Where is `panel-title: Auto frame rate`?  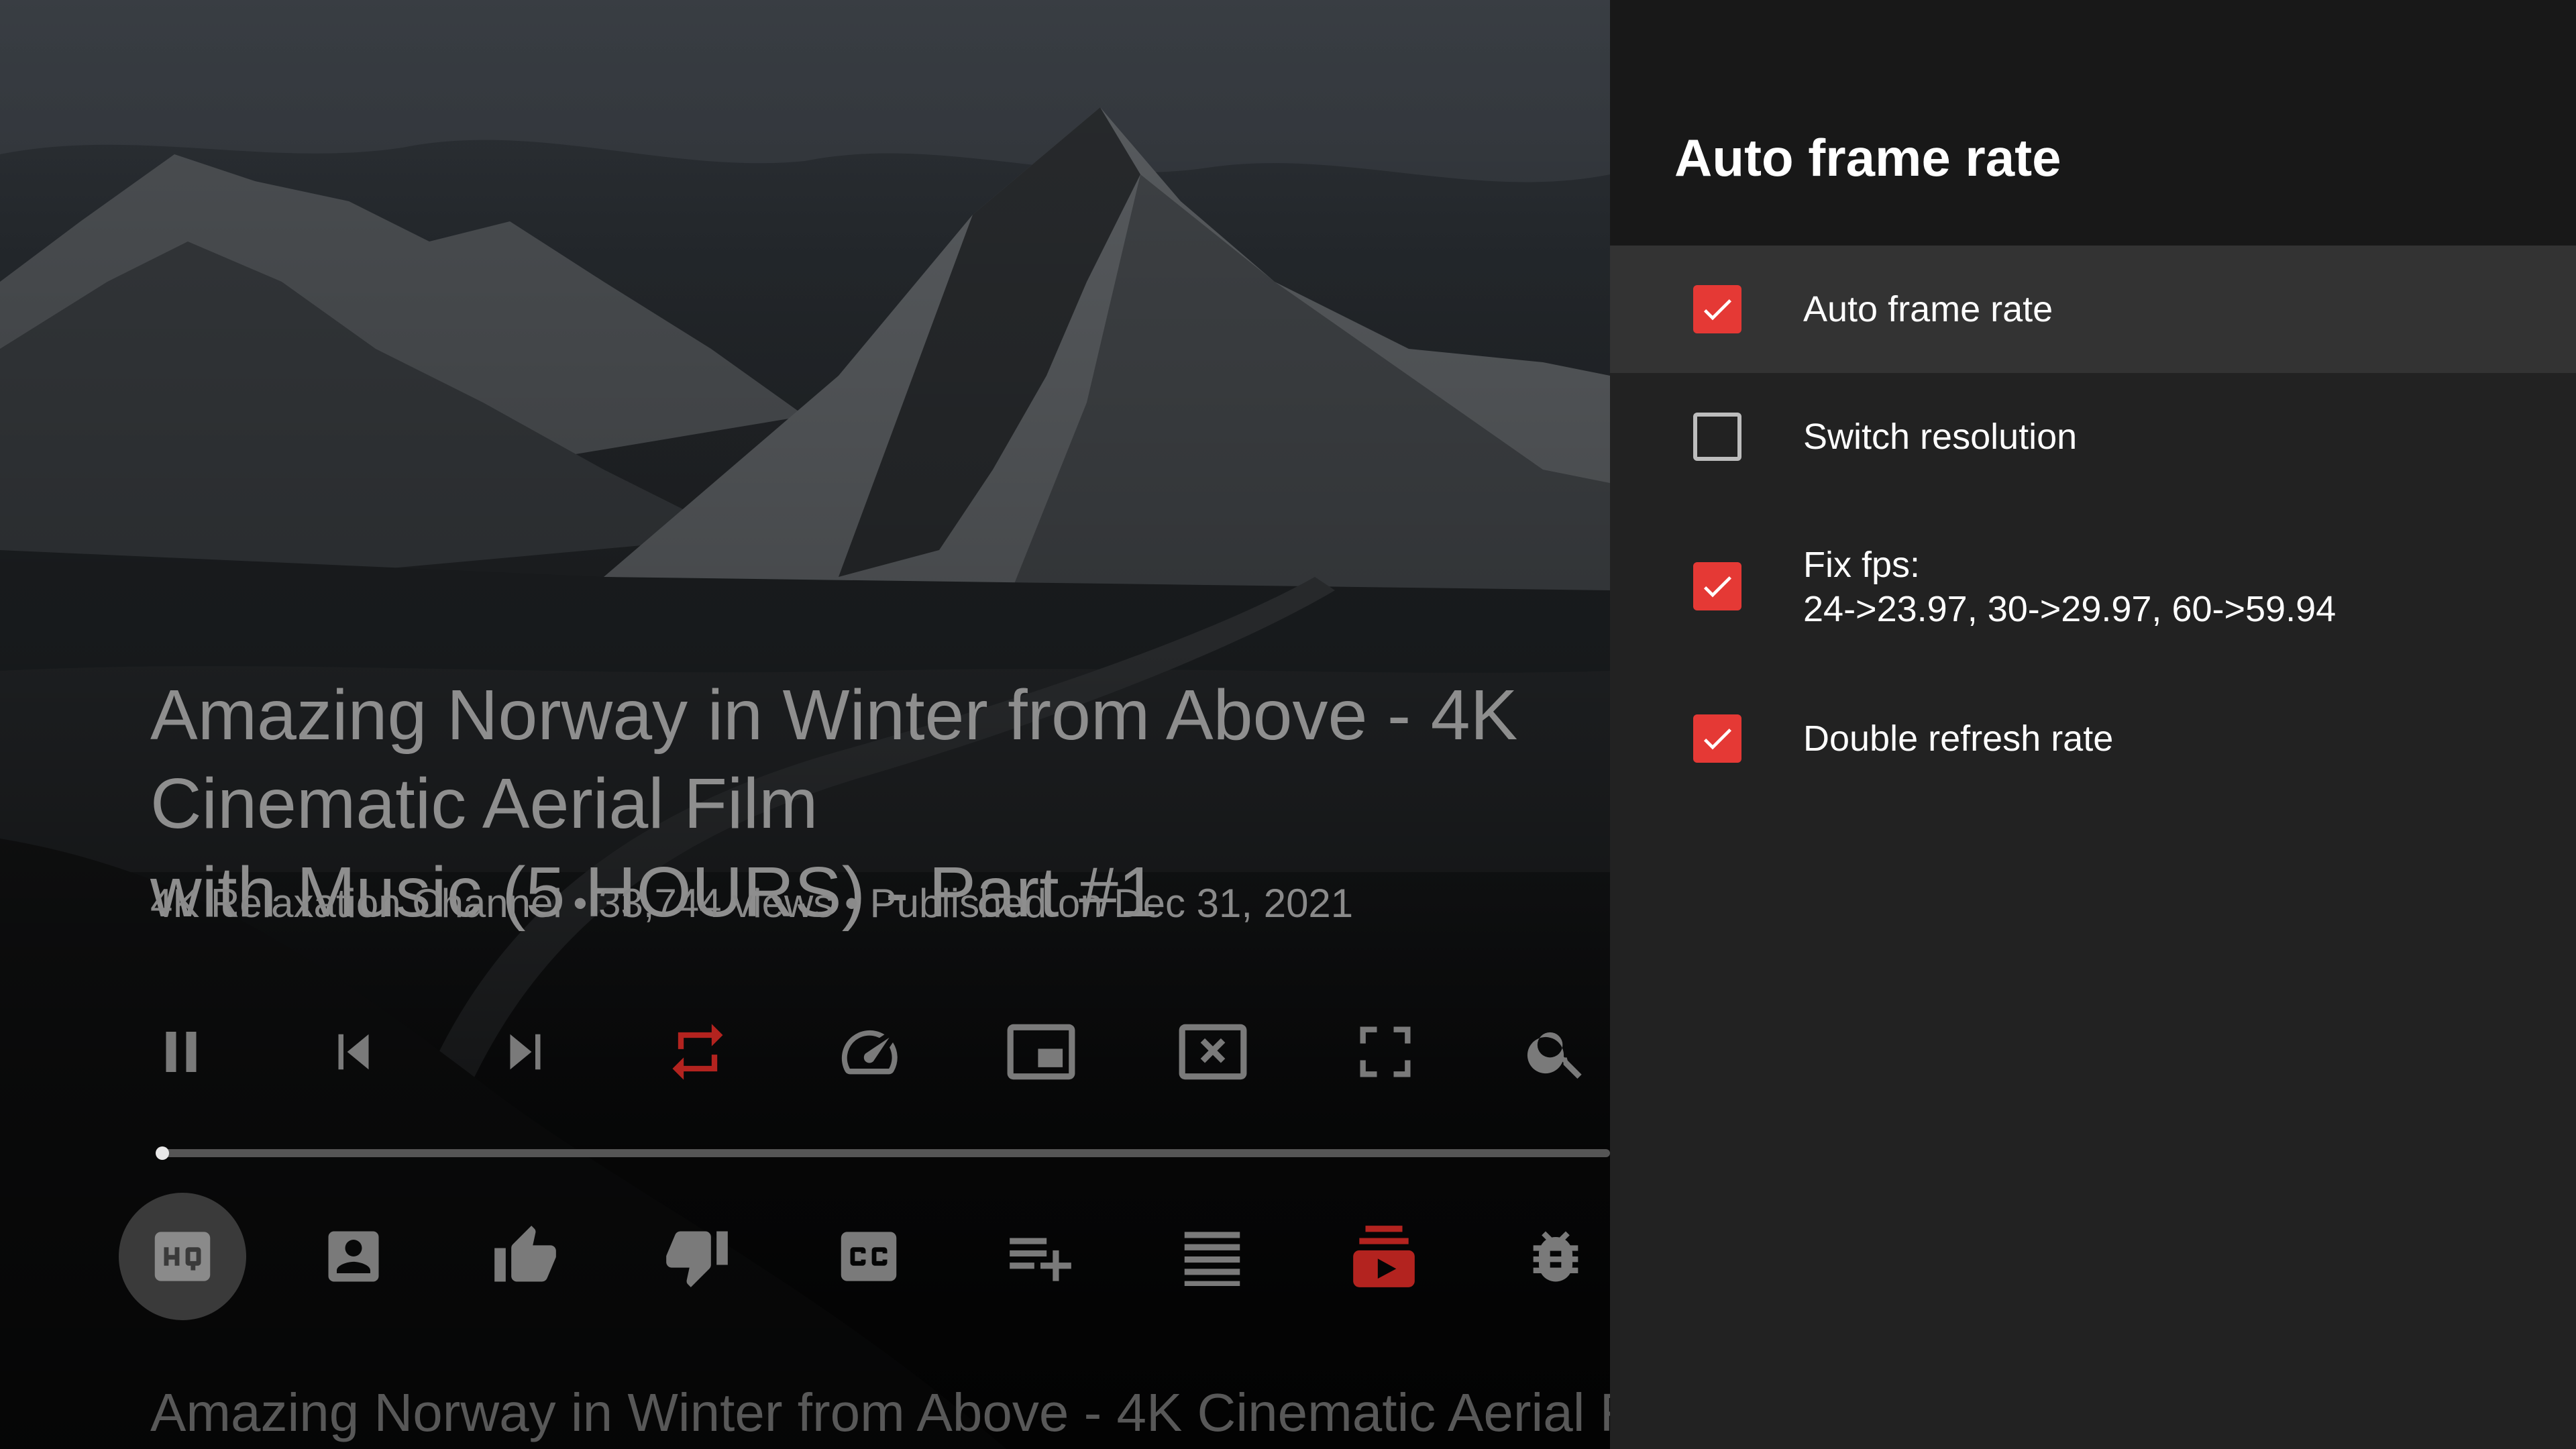 panel-title: Auto frame rate is located at coordinates (1867, 157).